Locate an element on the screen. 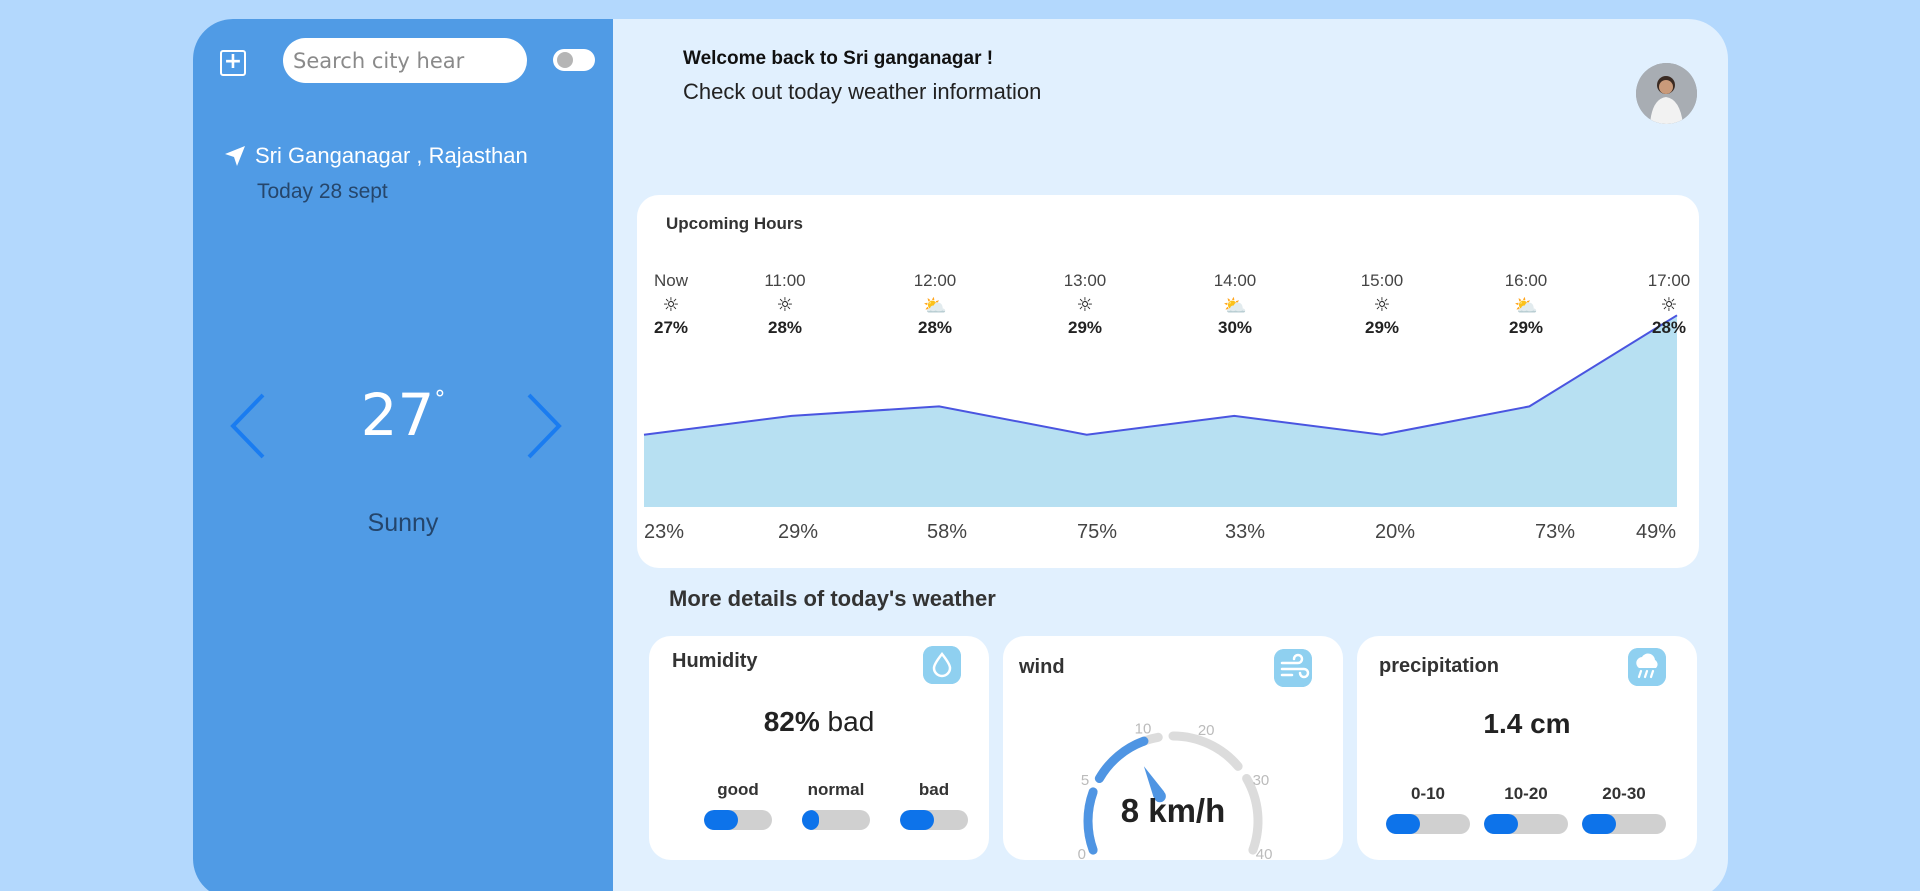  wind-icon is located at coordinates (1293, 668).